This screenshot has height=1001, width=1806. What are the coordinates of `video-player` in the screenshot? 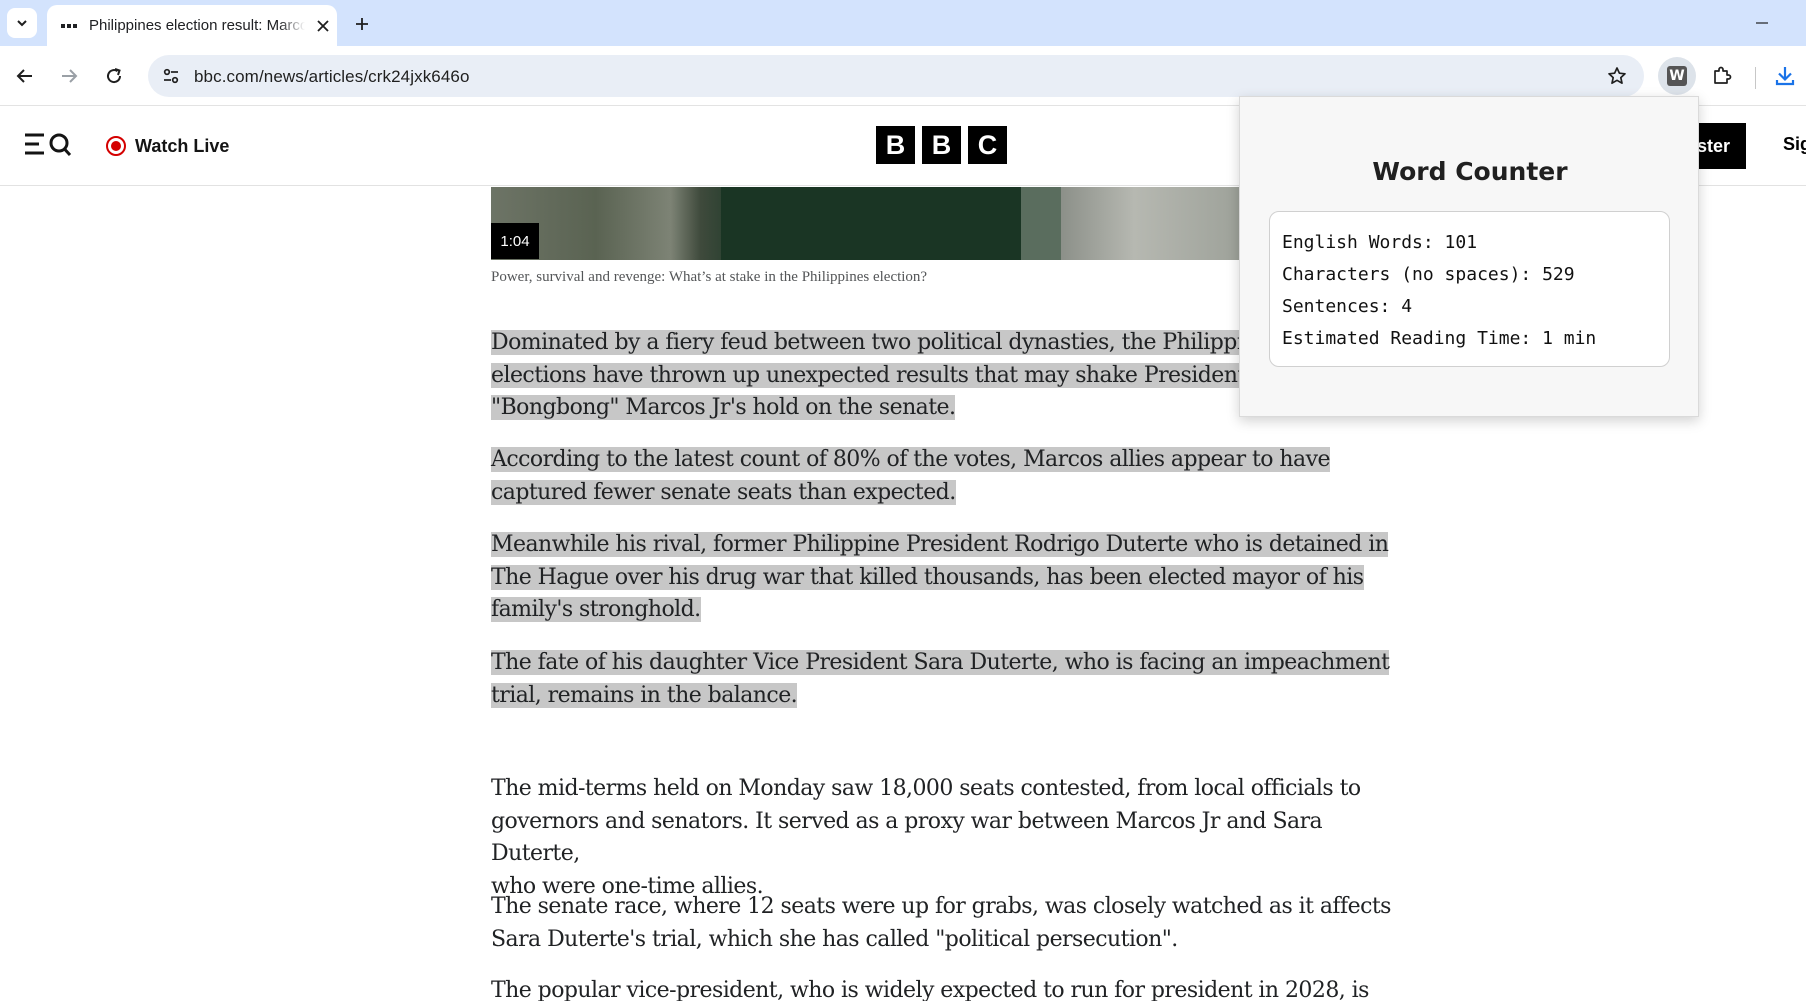 It's located at (865, 223).